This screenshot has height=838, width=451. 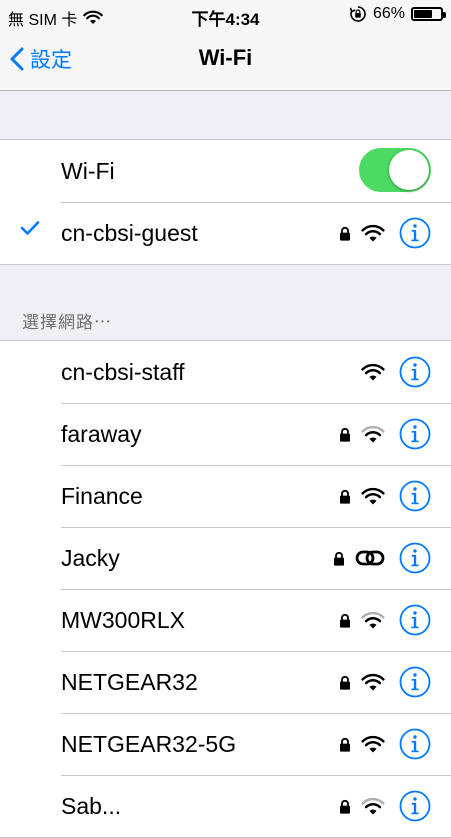 What do you see at coordinates (129, 232) in the screenshot?
I see `network-name: cn-cbsi-guest` at bounding box center [129, 232].